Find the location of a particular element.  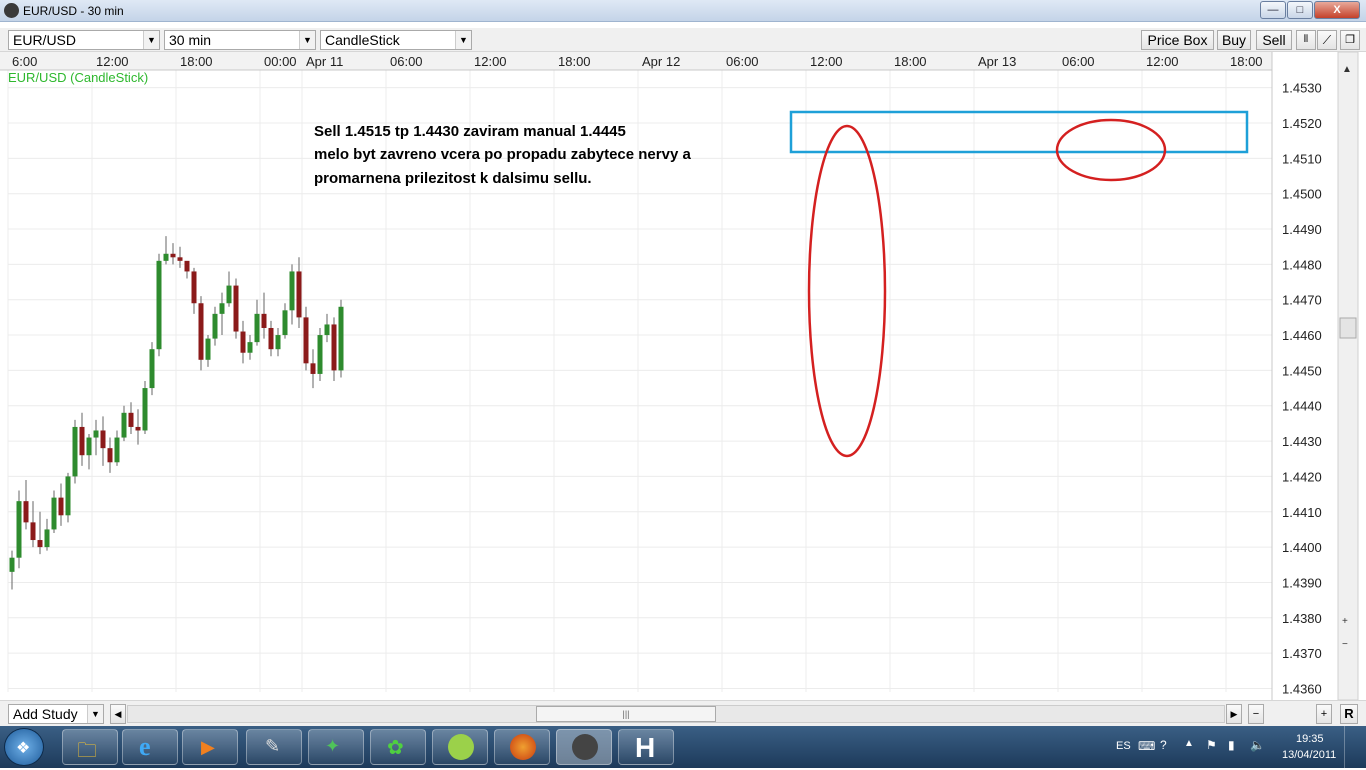

vertical-scrollbar is located at coordinates (1348, 376).